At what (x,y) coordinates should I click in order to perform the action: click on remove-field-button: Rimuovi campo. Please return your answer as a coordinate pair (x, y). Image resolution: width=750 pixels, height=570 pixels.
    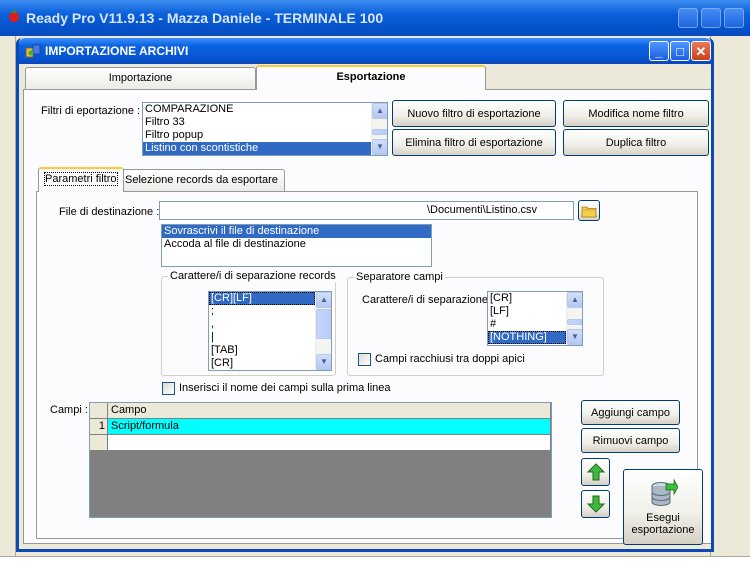
    Looking at the image, I should click on (630, 440).